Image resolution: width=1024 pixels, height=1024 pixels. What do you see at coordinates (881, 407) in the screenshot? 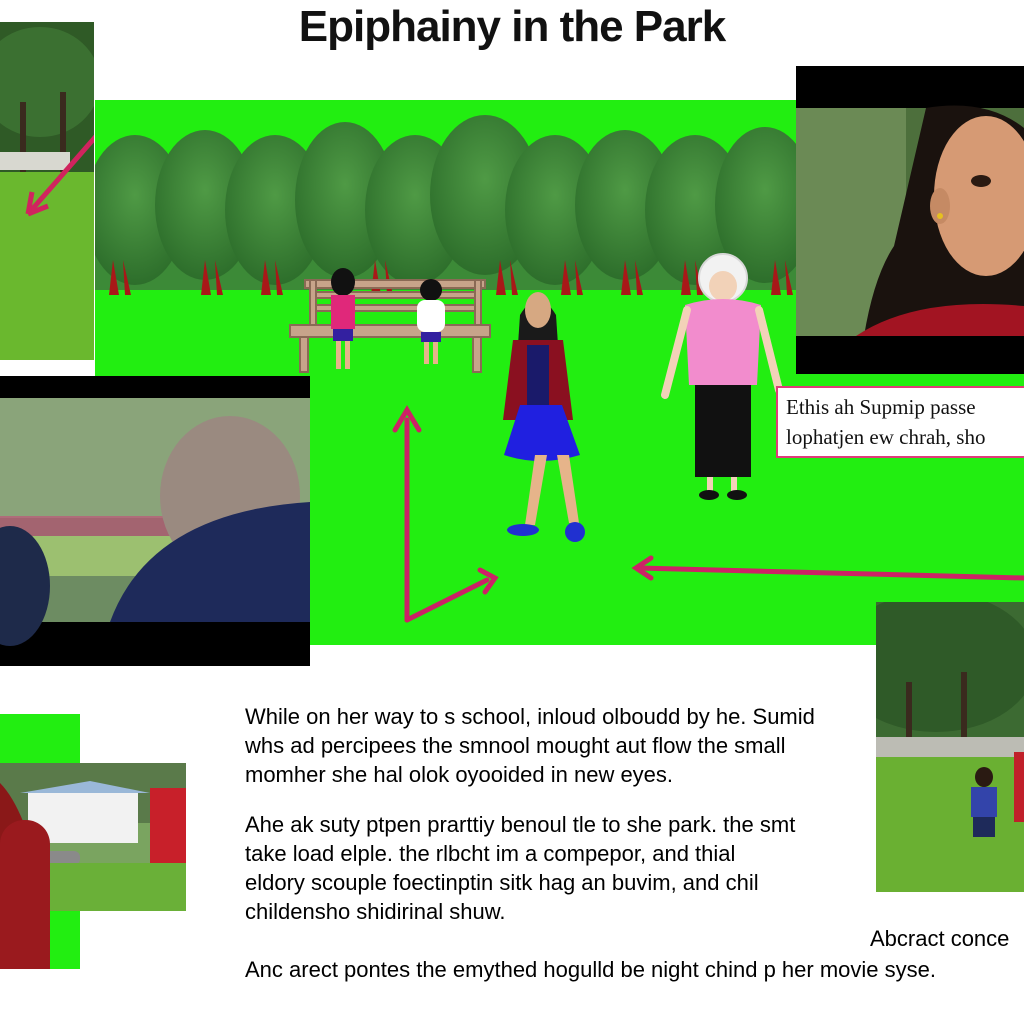
I see `caption-line-1: Ethis ah Supmip passe` at bounding box center [881, 407].